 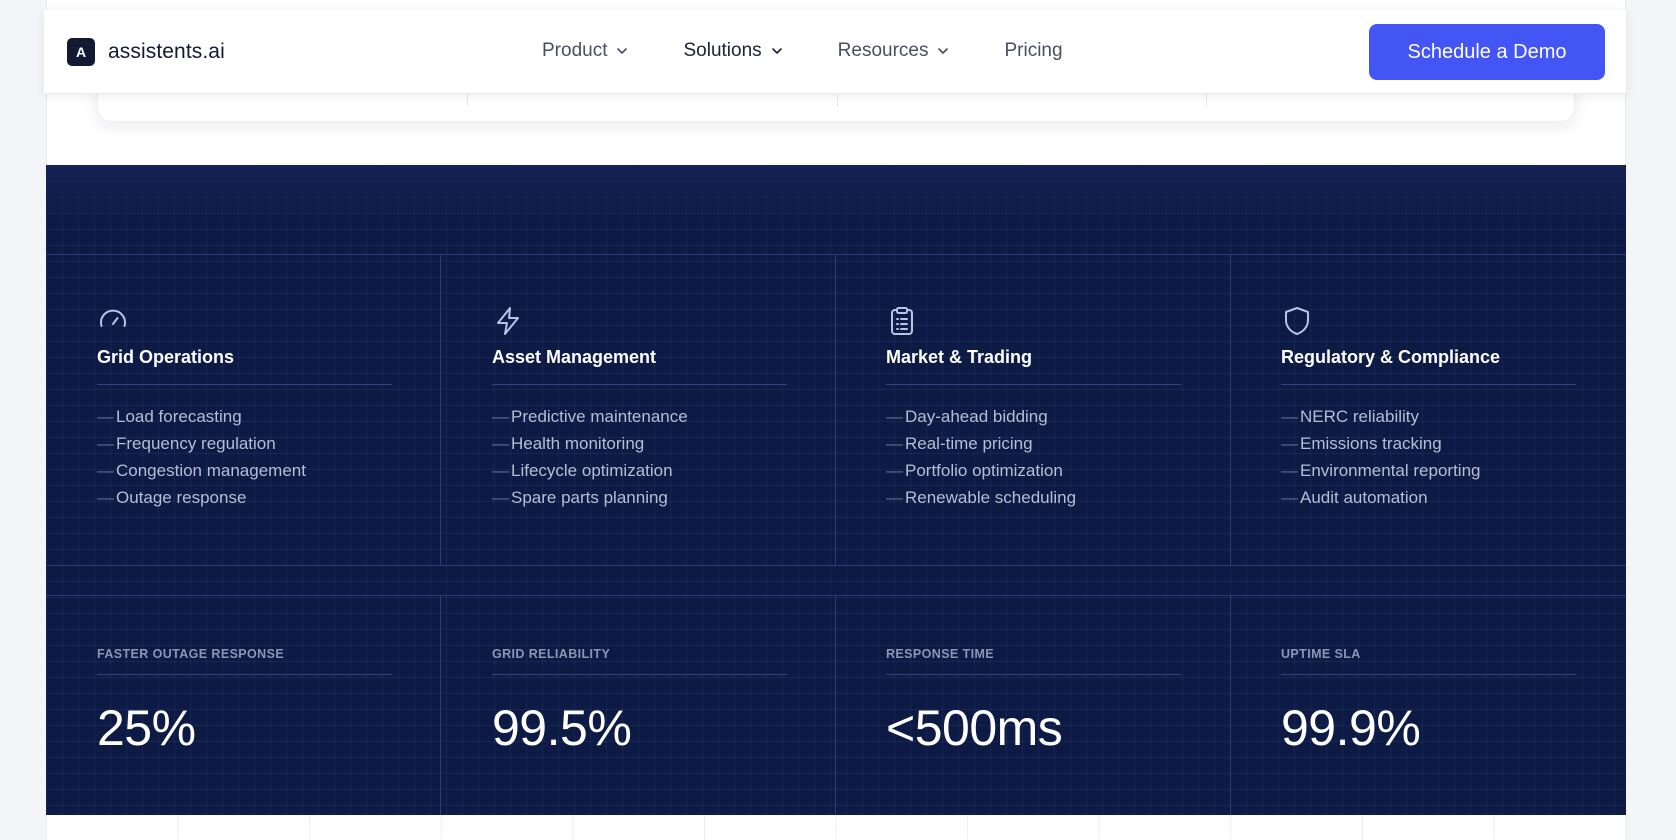 What do you see at coordinates (186, 443) in the screenshot?
I see `list-item: — Frequency regulation` at bounding box center [186, 443].